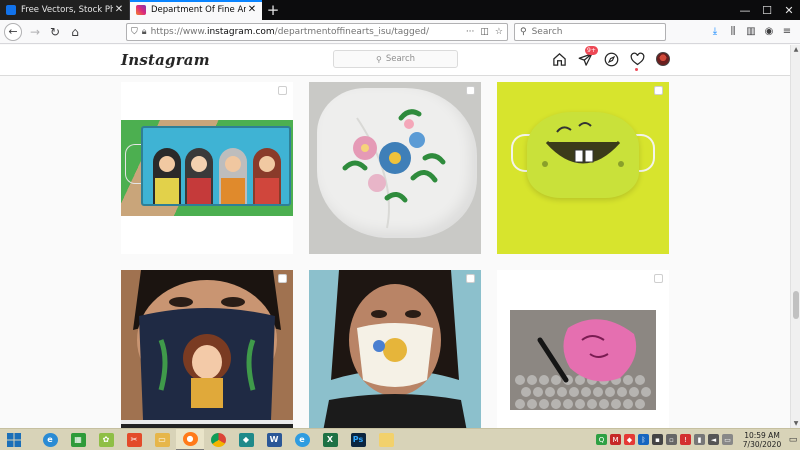  What do you see at coordinates (793, 439) in the screenshot?
I see `action-center-icon: ▭` at bounding box center [793, 439].